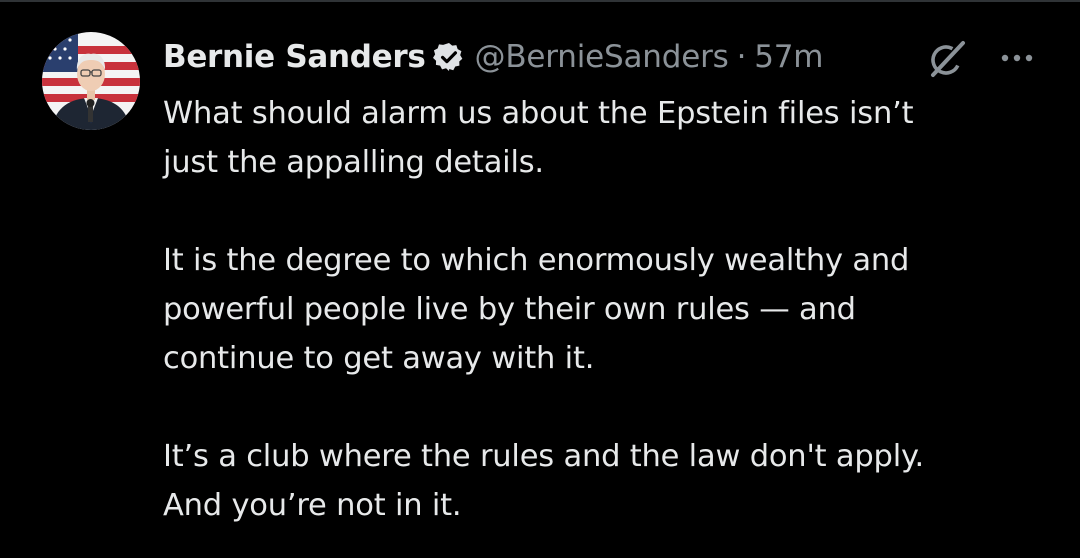 The image size is (1080, 558). Describe the element at coordinates (379, 358) in the screenshot. I see `tweet-text-line: continue to get away with it.` at that location.